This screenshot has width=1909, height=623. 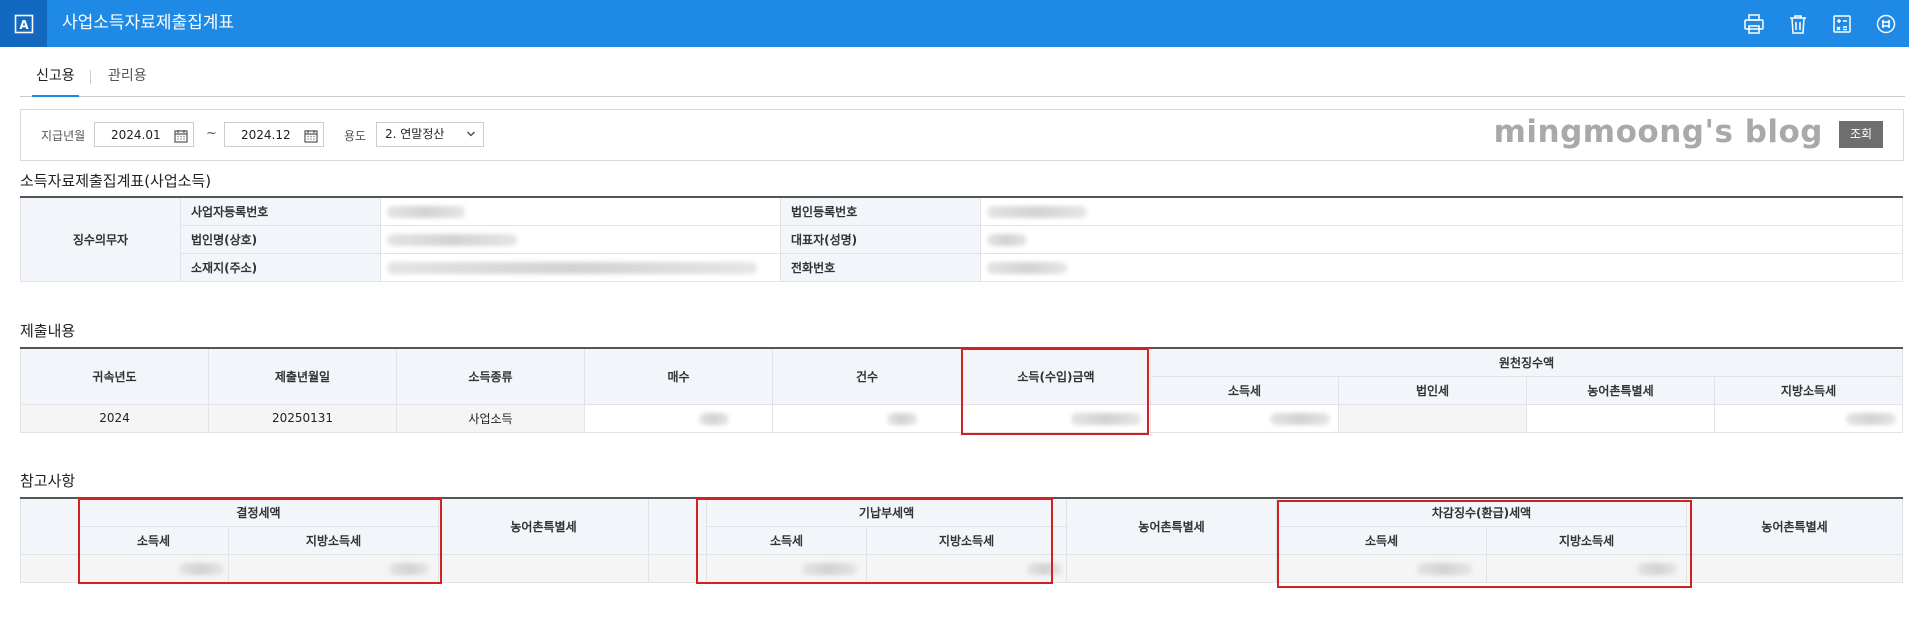 What do you see at coordinates (1441, 211) in the screenshot?
I see `corp-reg-no-value` at bounding box center [1441, 211].